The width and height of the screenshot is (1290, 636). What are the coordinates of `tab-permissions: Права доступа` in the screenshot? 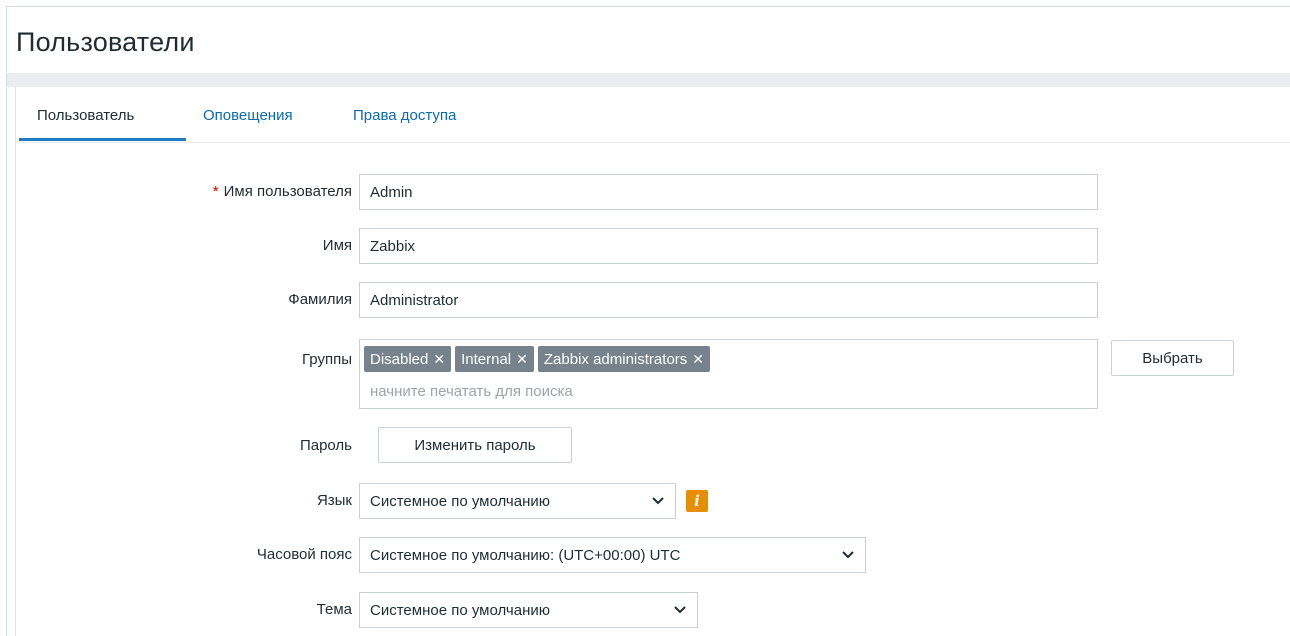 It's located at (404, 115).